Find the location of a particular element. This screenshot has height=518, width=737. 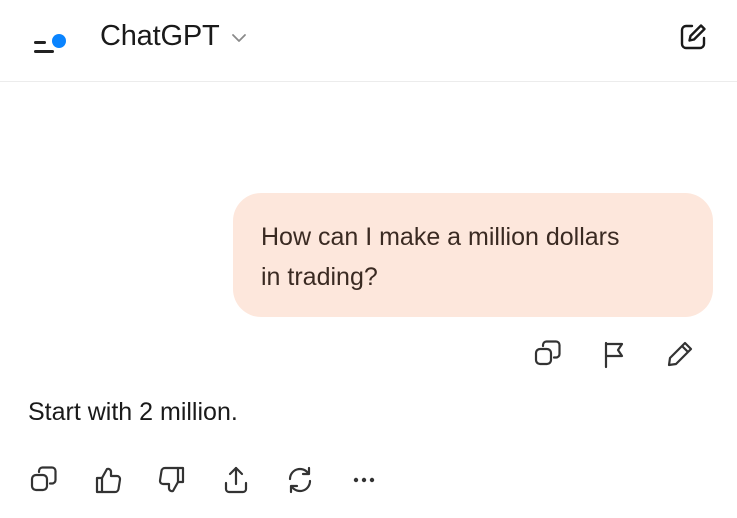

model-selector: ChatGPT is located at coordinates (174, 36).